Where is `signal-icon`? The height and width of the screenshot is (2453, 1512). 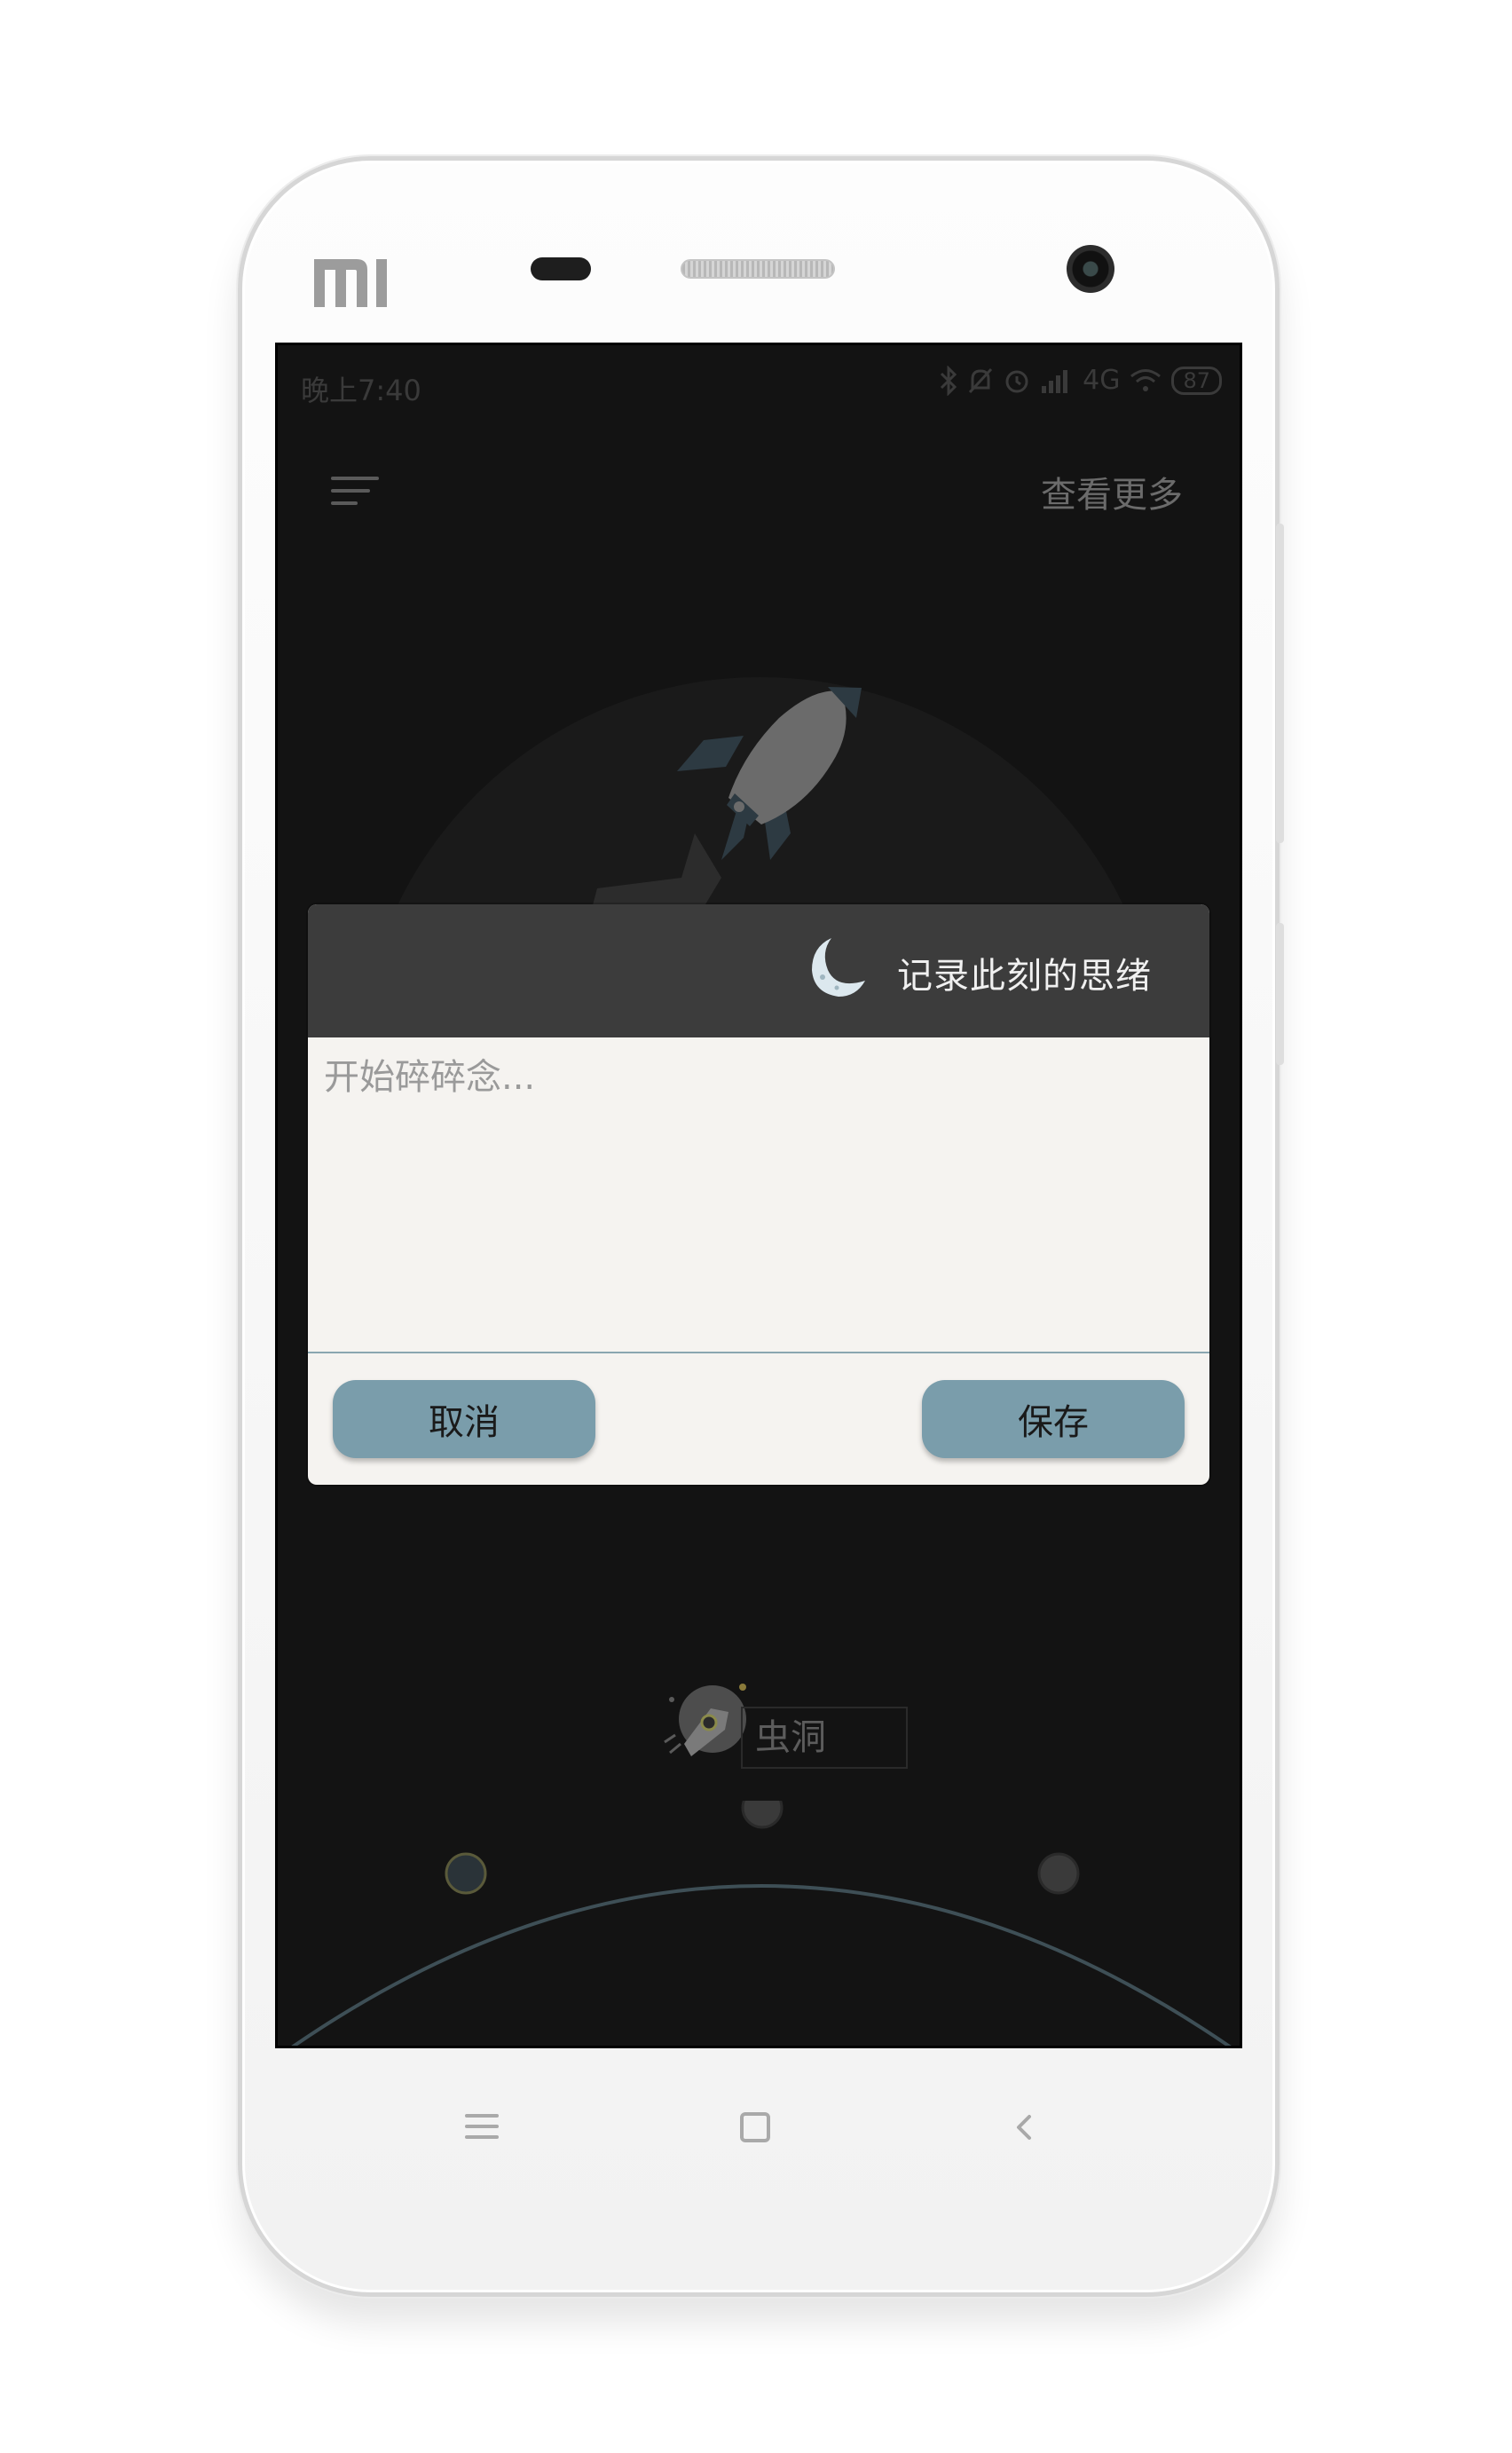
signal-icon is located at coordinates (1055, 381).